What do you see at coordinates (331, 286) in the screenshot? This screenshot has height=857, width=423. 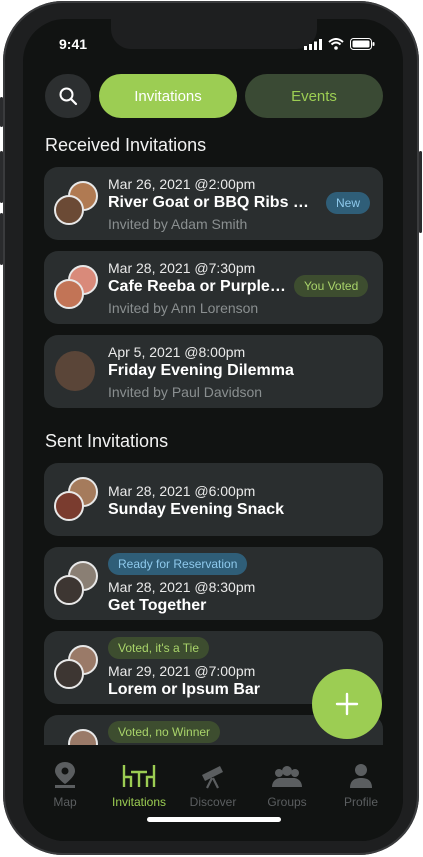 I see `status-badge-voted: You Voted` at bounding box center [331, 286].